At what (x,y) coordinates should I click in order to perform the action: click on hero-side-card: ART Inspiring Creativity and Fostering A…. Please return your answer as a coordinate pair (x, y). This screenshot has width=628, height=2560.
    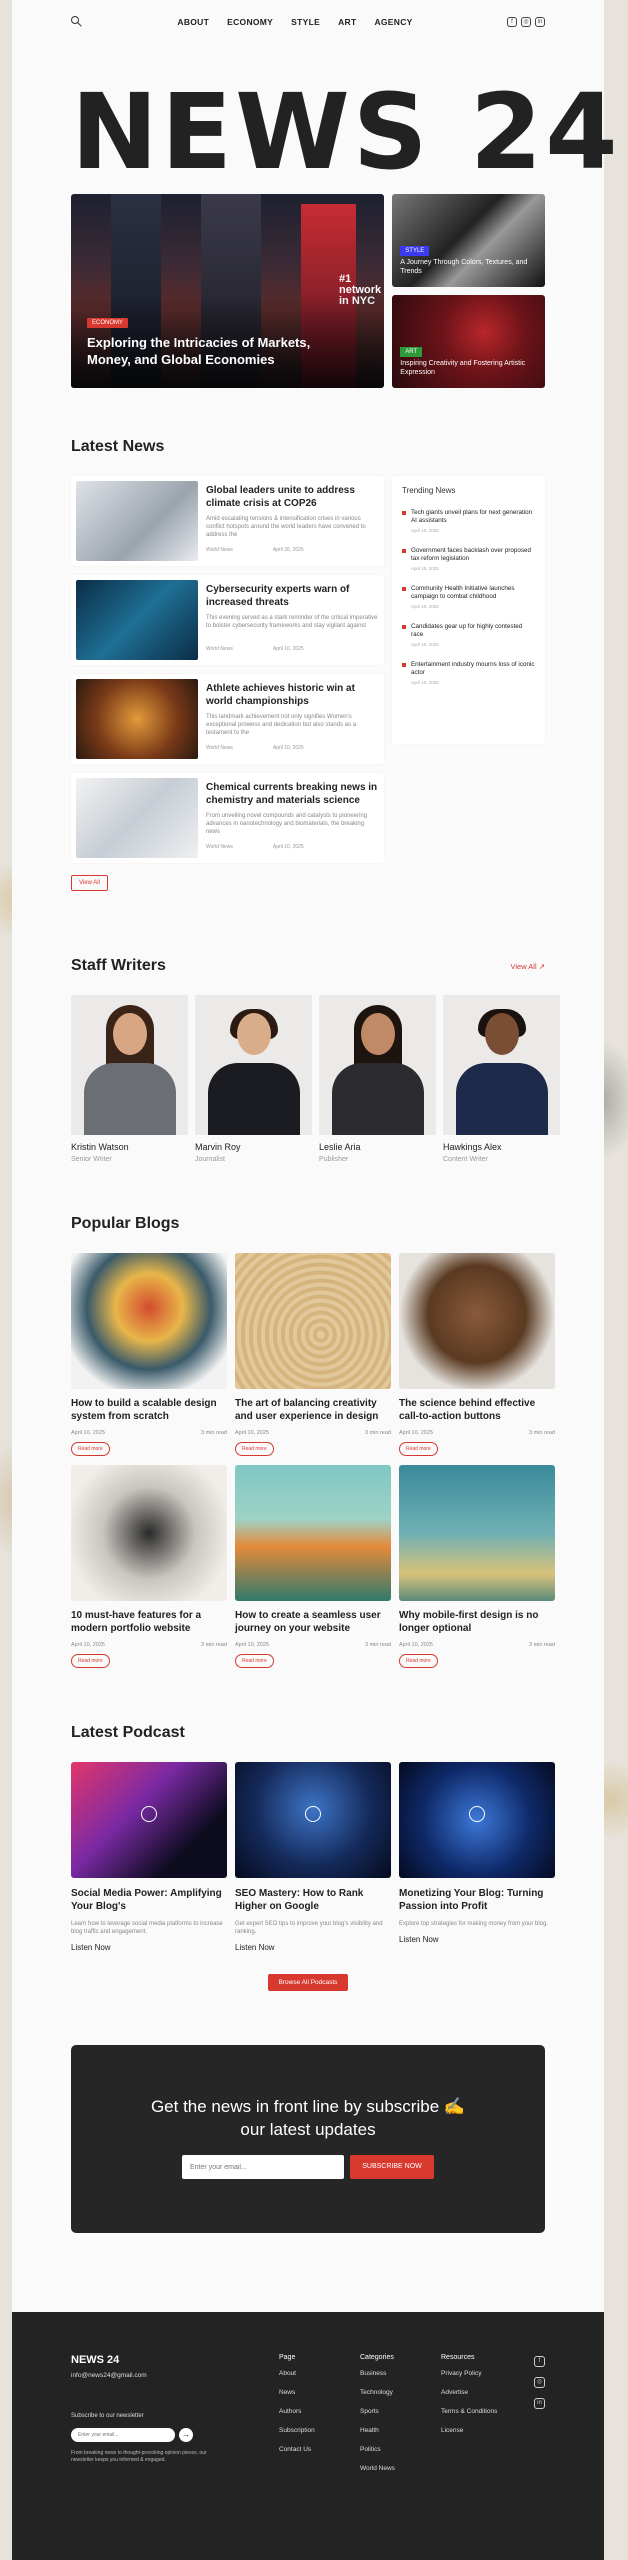
    Looking at the image, I should click on (468, 341).